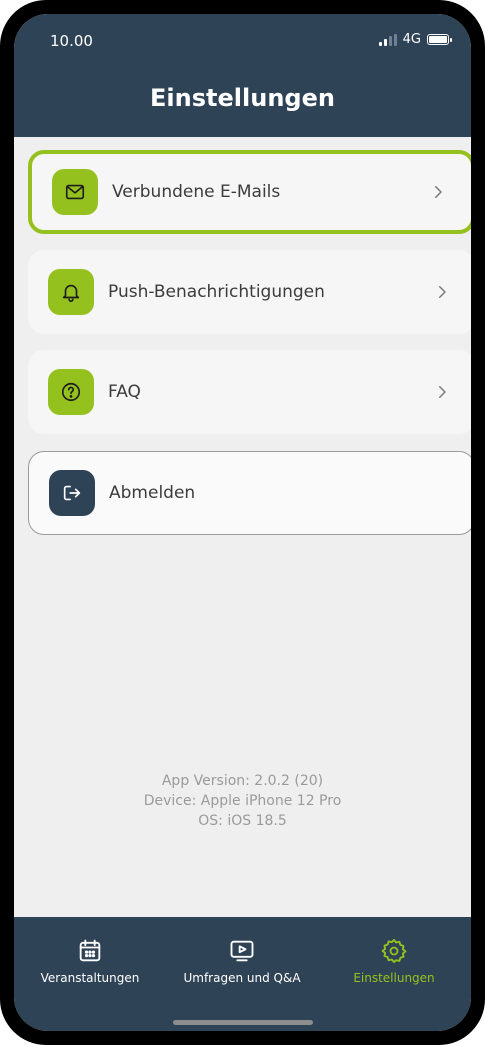 The height and width of the screenshot is (1045, 485). What do you see at coordinates (242, 821) in the screenshot?
I see `os-info: OS: iOS 18.5` at bounding box center [242, 821].